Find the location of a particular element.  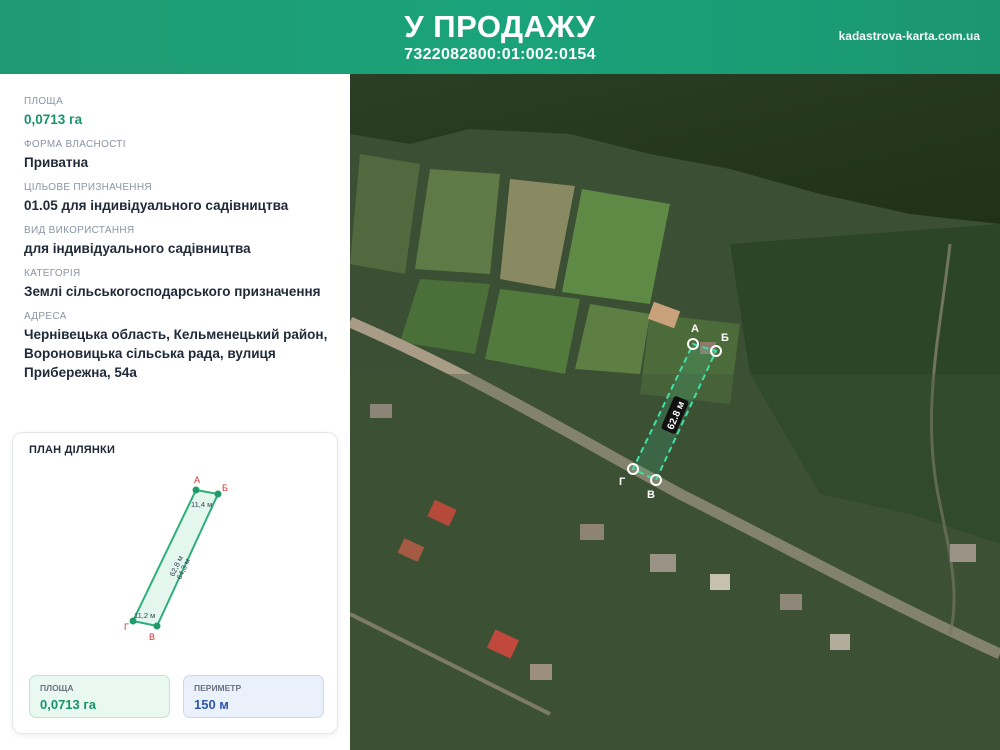

usage-label: ВИД ВИКОРИСТАННЯ is located at coordinates (79, 230).